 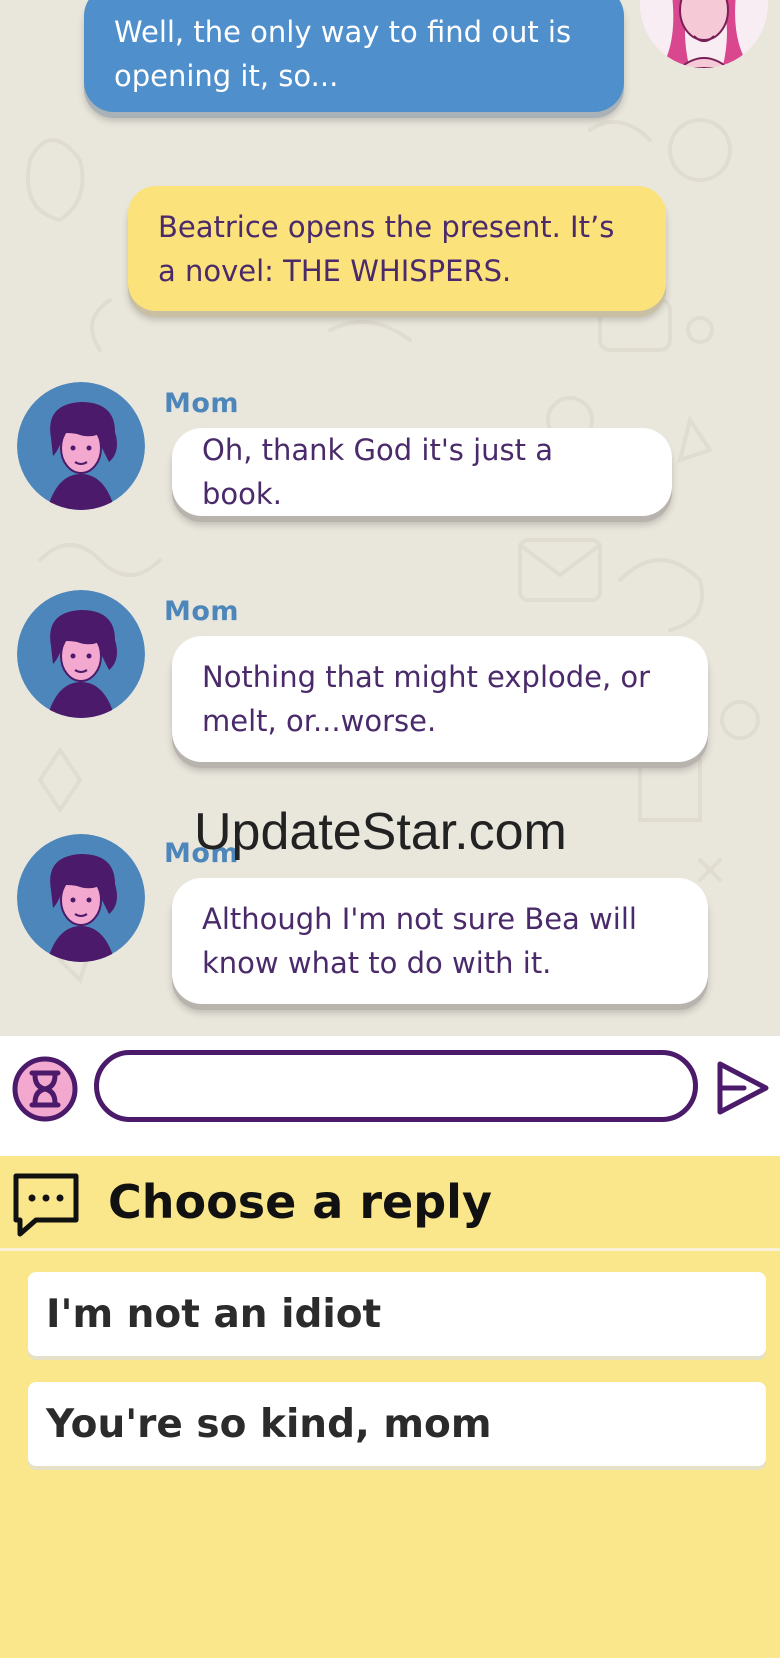 I want to click on reply-option-label: You're so kind, mom, so click(x=269, y=1424).